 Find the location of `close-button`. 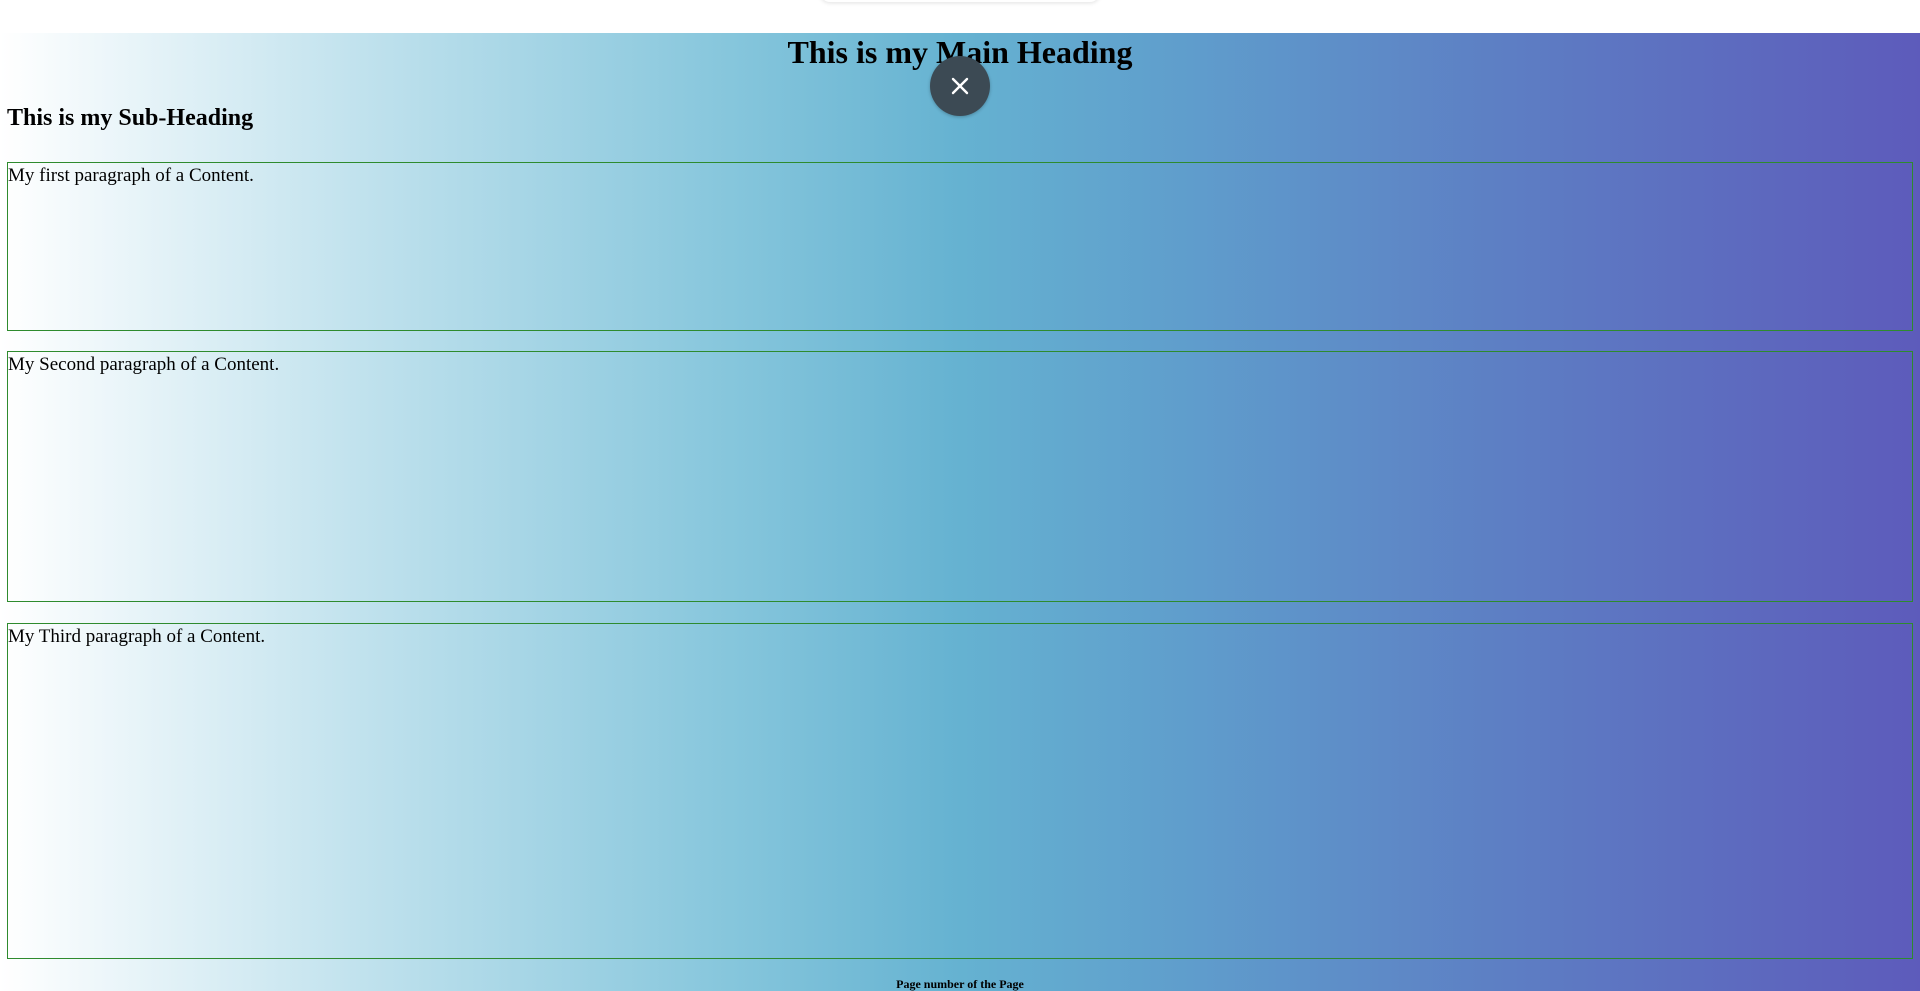

close-button is located at coordinates (960, 86).